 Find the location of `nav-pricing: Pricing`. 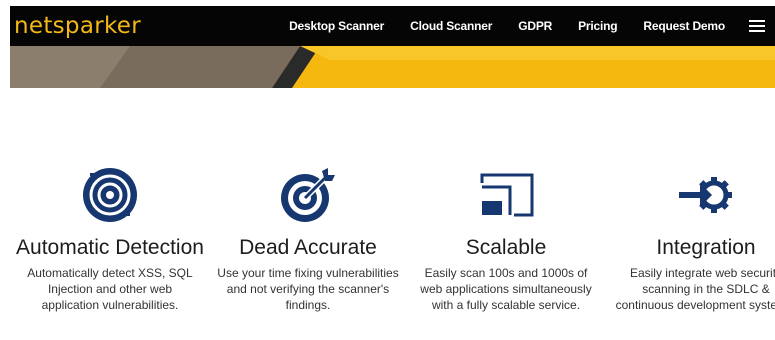

nav-pricing: Pricing is located at coordinates (597, 26).